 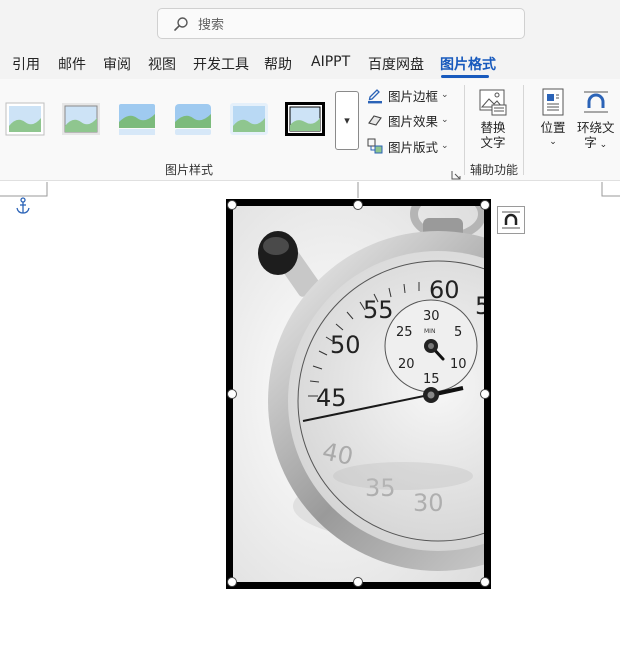 What do you see at coordinates (493, 102) in the screenshot?
I see `alt-text-icon` at bounding box center [493, 102].